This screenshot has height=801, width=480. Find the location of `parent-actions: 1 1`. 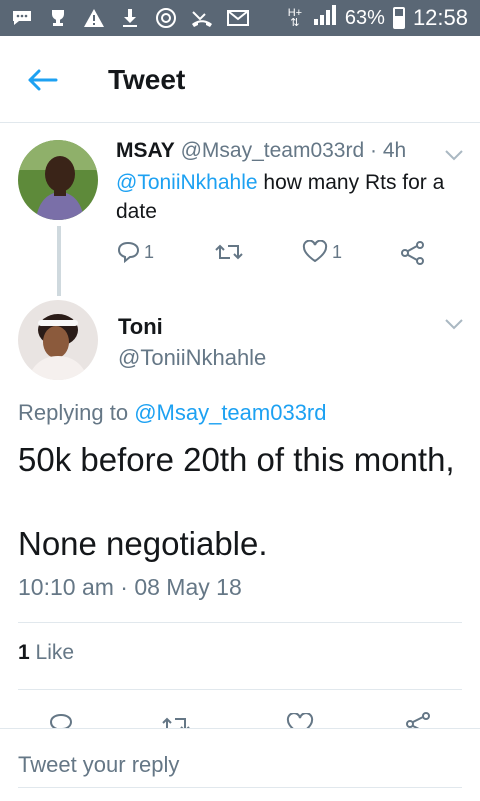

parent-actions: 1 1 is located at coordinates (276, 253).